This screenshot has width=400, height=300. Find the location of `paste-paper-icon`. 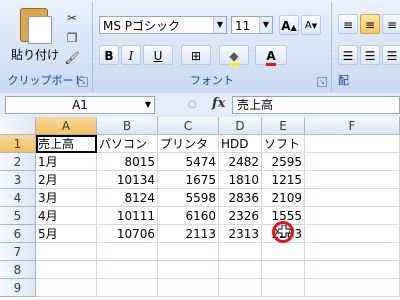

paste-paper-icon is located at coordinates (40, 30).